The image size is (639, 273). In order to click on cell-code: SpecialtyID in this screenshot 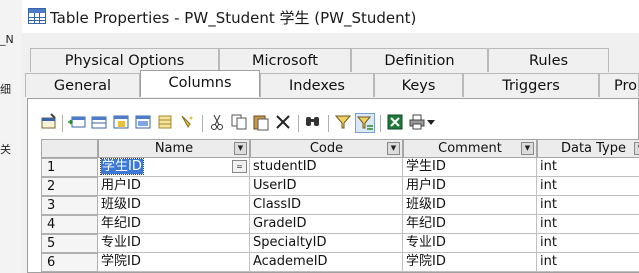, I will do `click(326, 243)`.